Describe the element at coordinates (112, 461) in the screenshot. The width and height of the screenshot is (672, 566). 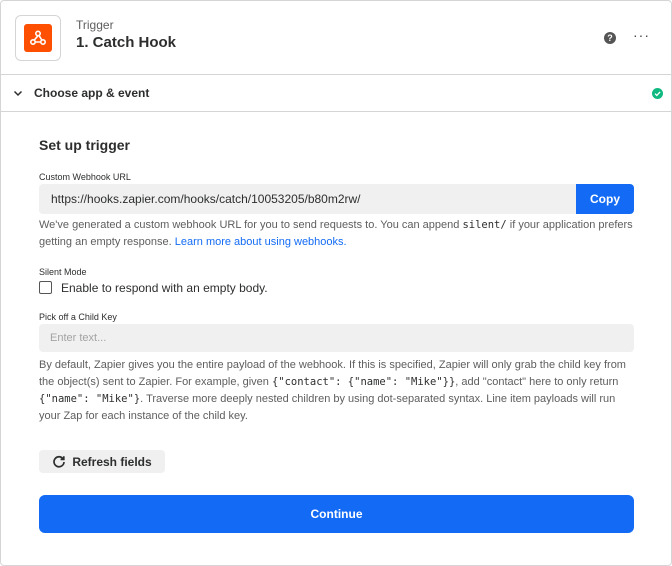
I see `refresh-fields-label: Refresh fields` at that location.